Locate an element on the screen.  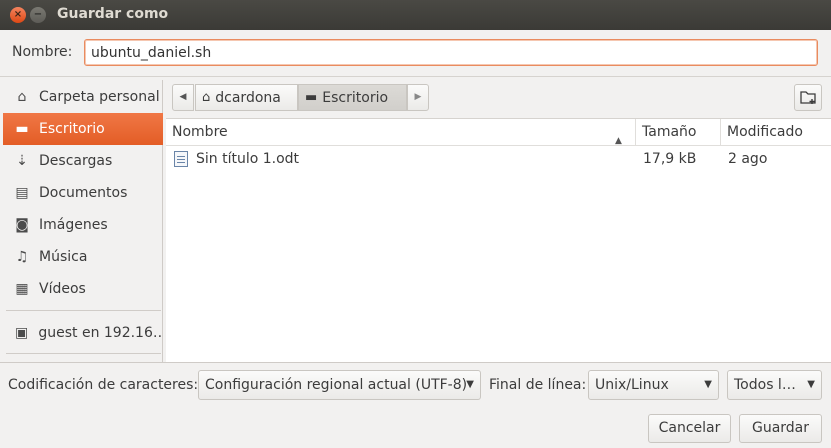
close-window-button: × is located at coordinates (18, 15).